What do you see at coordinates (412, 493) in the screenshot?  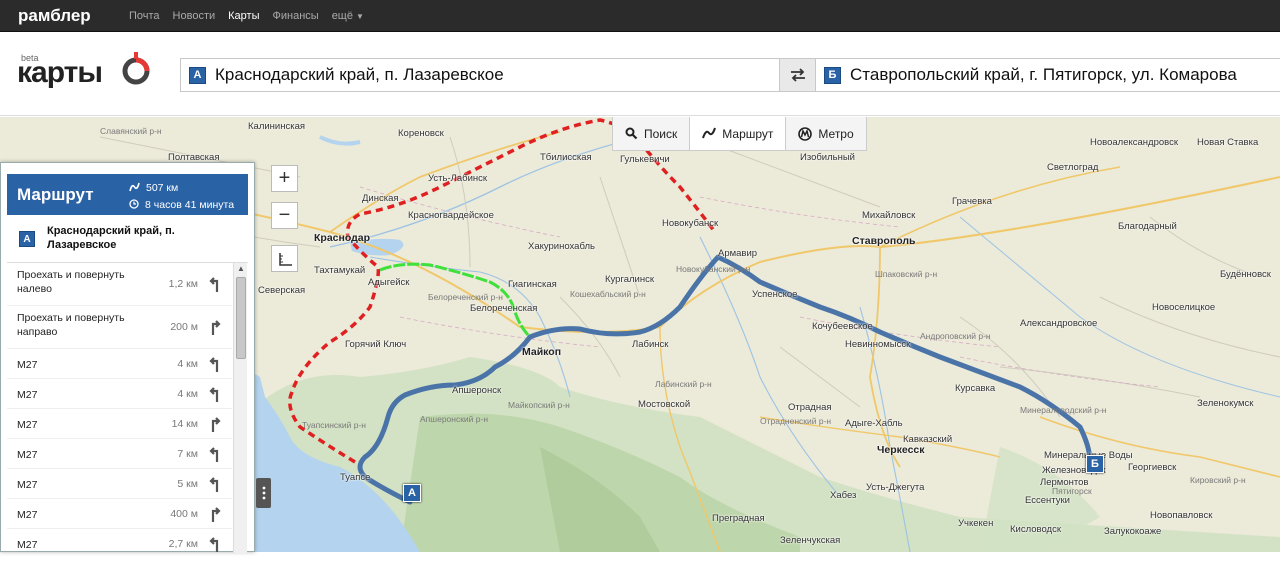 I see `route-start-pin: А` at bounding box center [412, 493].